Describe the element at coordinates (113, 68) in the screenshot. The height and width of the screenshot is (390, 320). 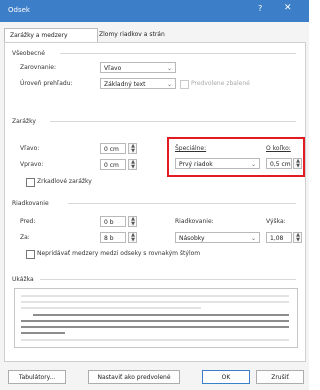
I see `alignment-value: Vľavo` at that location.